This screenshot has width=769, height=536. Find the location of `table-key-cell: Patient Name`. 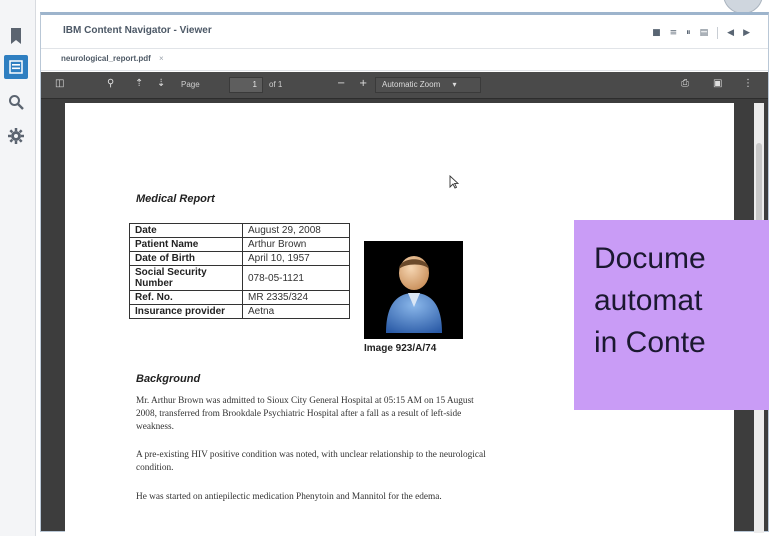

table-key-cell: Patient Name is located at coordinates (186, 244).